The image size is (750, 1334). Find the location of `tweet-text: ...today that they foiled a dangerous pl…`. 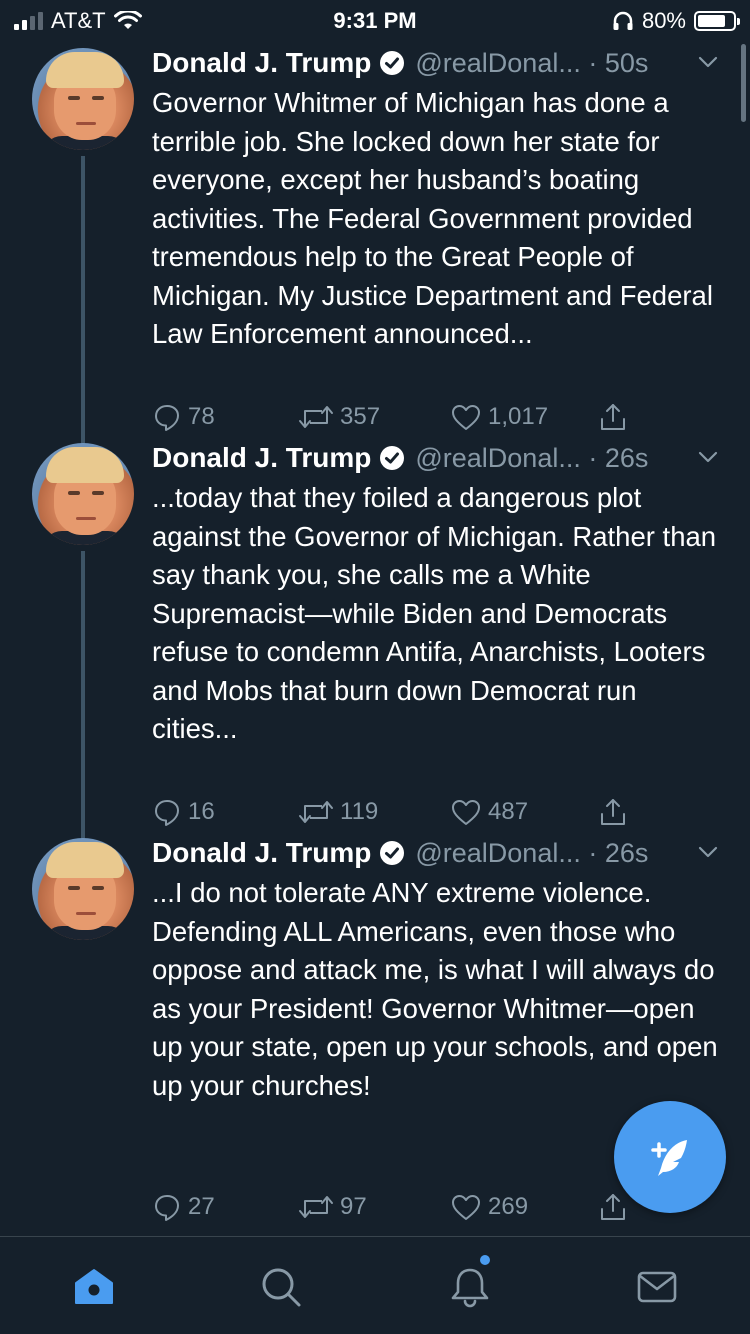

tweet-text: ...today that they foiled a dangerous pl… is located at coordinates (434, 613).